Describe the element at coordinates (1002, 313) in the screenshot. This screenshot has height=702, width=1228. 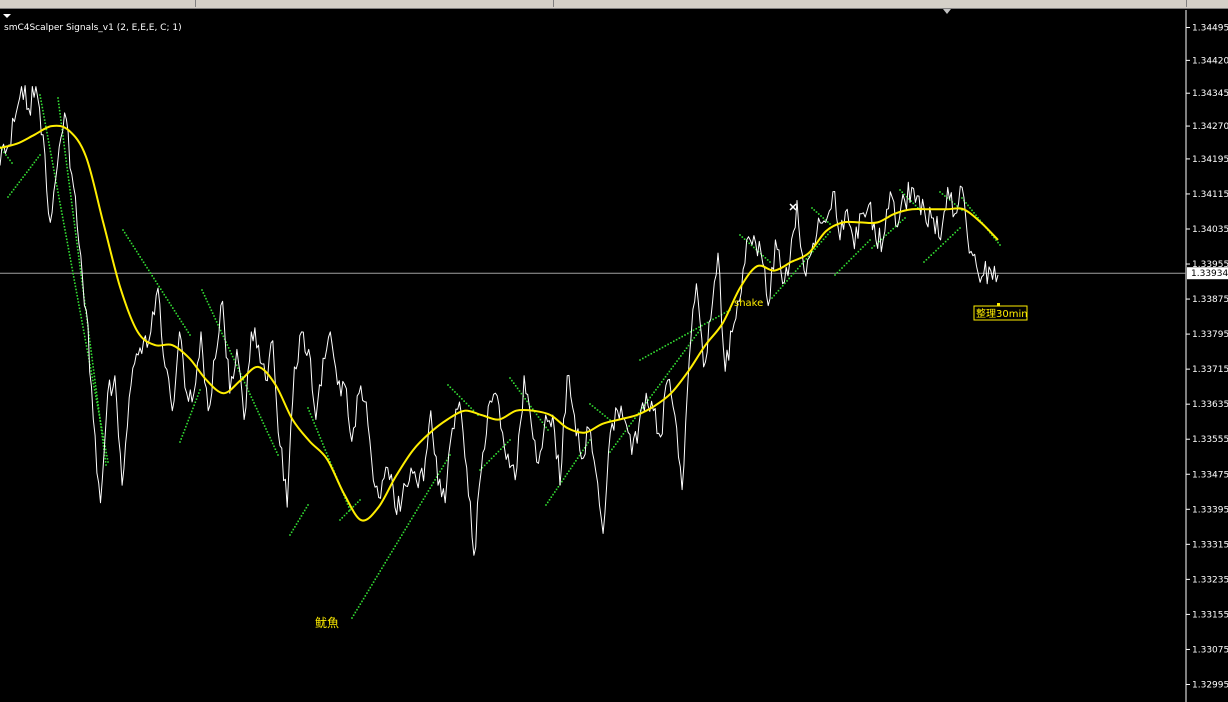
I see `annotation-text: 整理30min` at that location.